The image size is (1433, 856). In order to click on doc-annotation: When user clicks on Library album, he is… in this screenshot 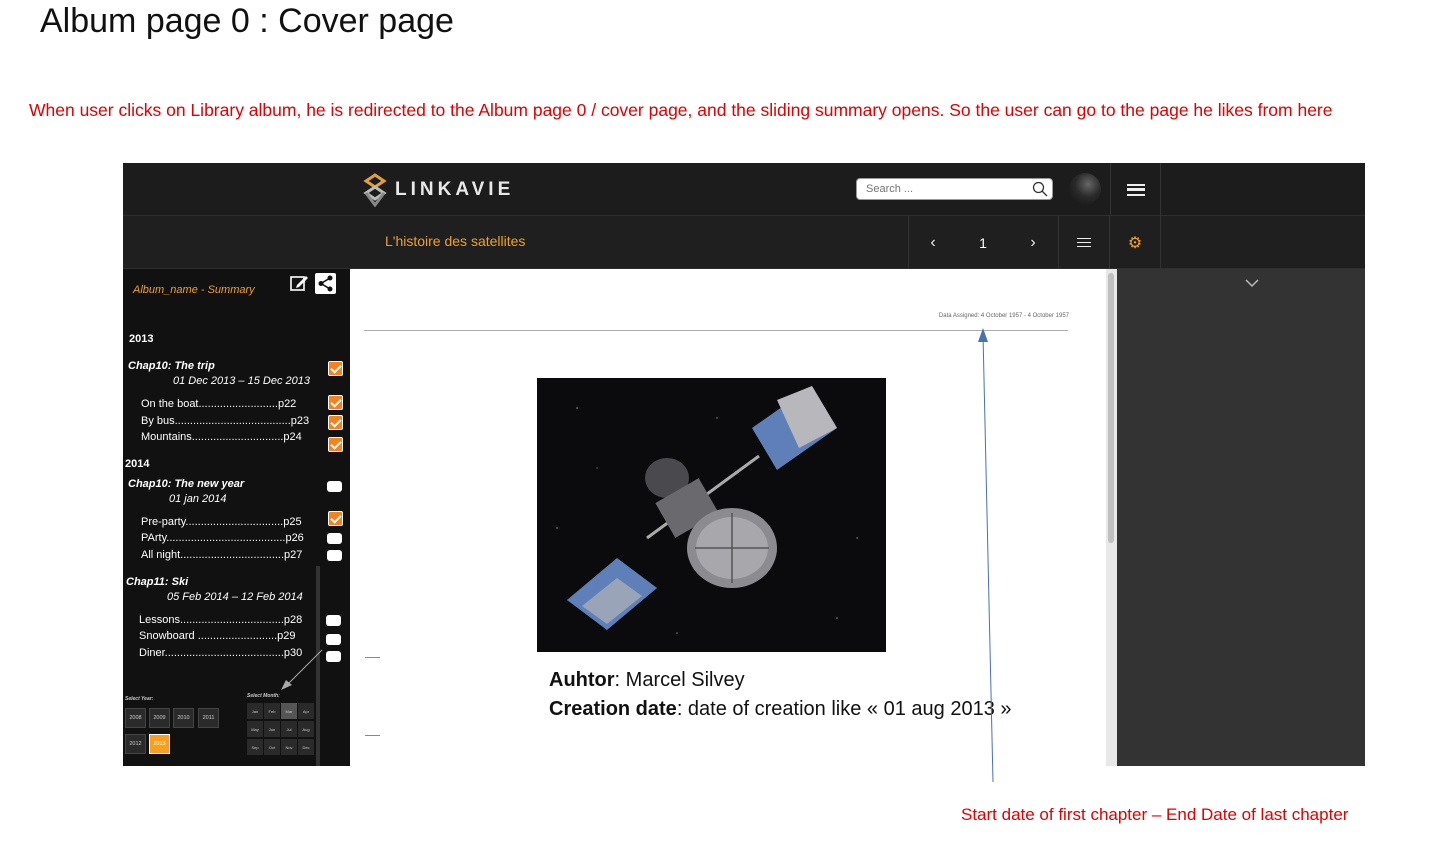, I will do `click(681, 110)`.